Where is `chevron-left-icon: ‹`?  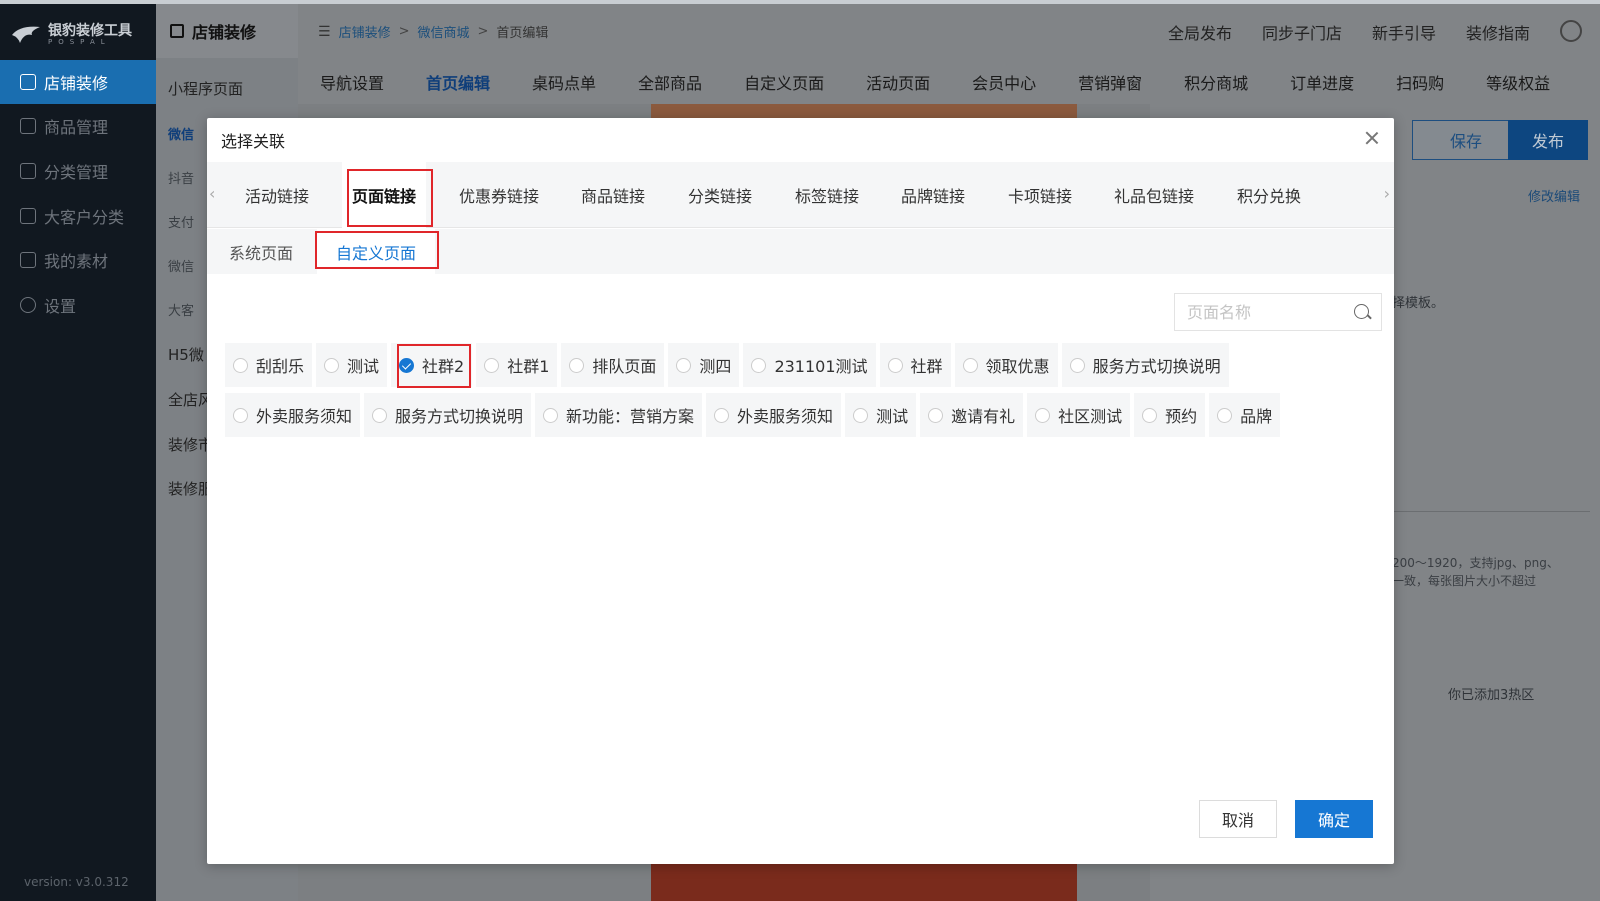 chevron-left-icon: ‹ is located at coordinates (212, 193).